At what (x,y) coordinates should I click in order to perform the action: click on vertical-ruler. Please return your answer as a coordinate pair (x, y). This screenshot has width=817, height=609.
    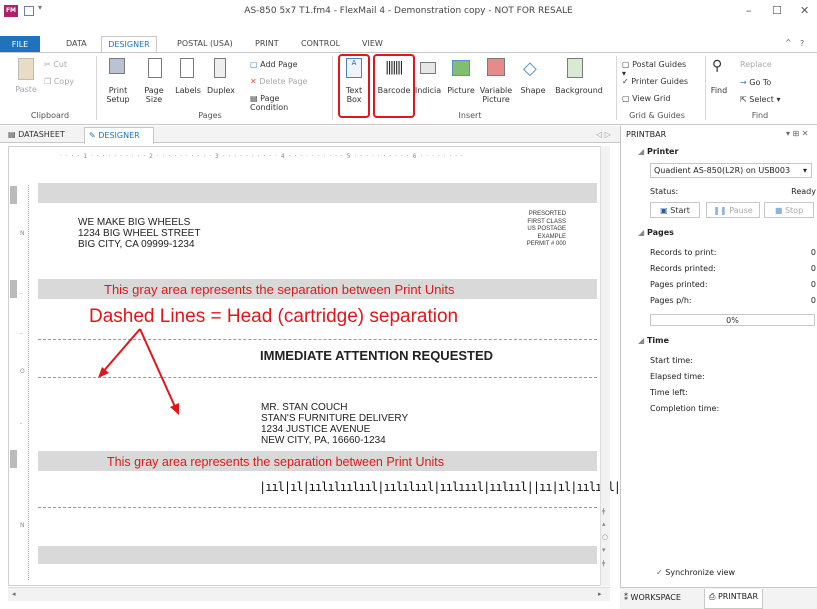
    Looking at the image, I should click on (24, 382).